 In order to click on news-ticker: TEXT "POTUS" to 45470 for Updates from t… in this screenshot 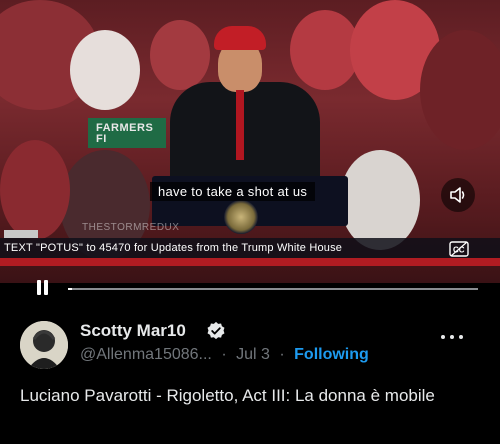, I will do `click(250, 248)`.